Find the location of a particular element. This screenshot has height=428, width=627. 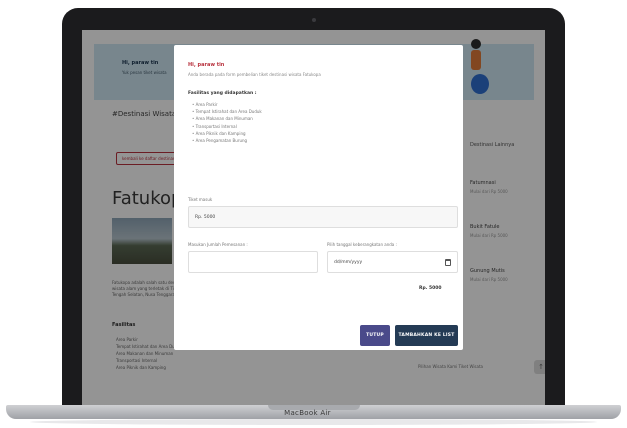

list-item: Tempat Istirahat dan Area Duduk is located at coordinates (227, 111).